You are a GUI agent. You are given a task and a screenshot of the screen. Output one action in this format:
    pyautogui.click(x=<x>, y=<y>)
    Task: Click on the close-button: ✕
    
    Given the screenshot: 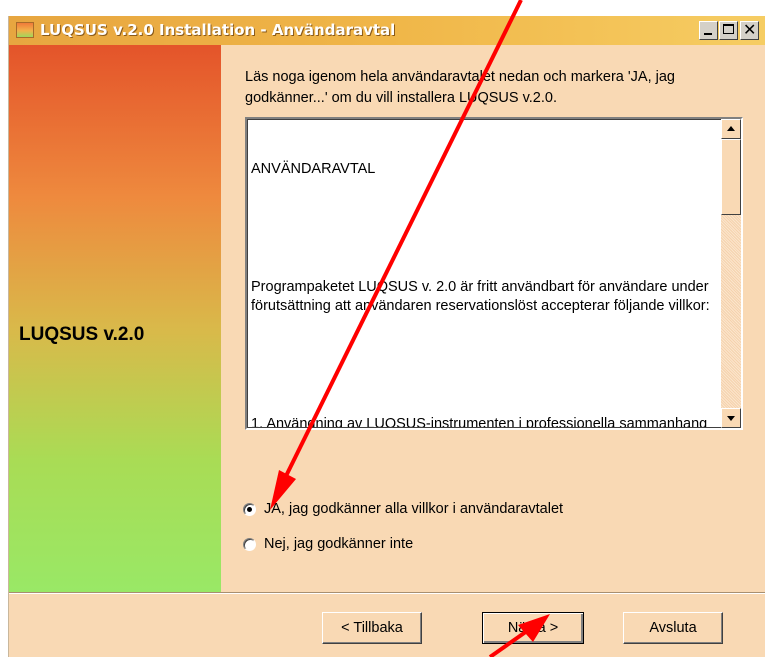 What is the action you would take?
    pyautogui.click(x=749, y=30)
    